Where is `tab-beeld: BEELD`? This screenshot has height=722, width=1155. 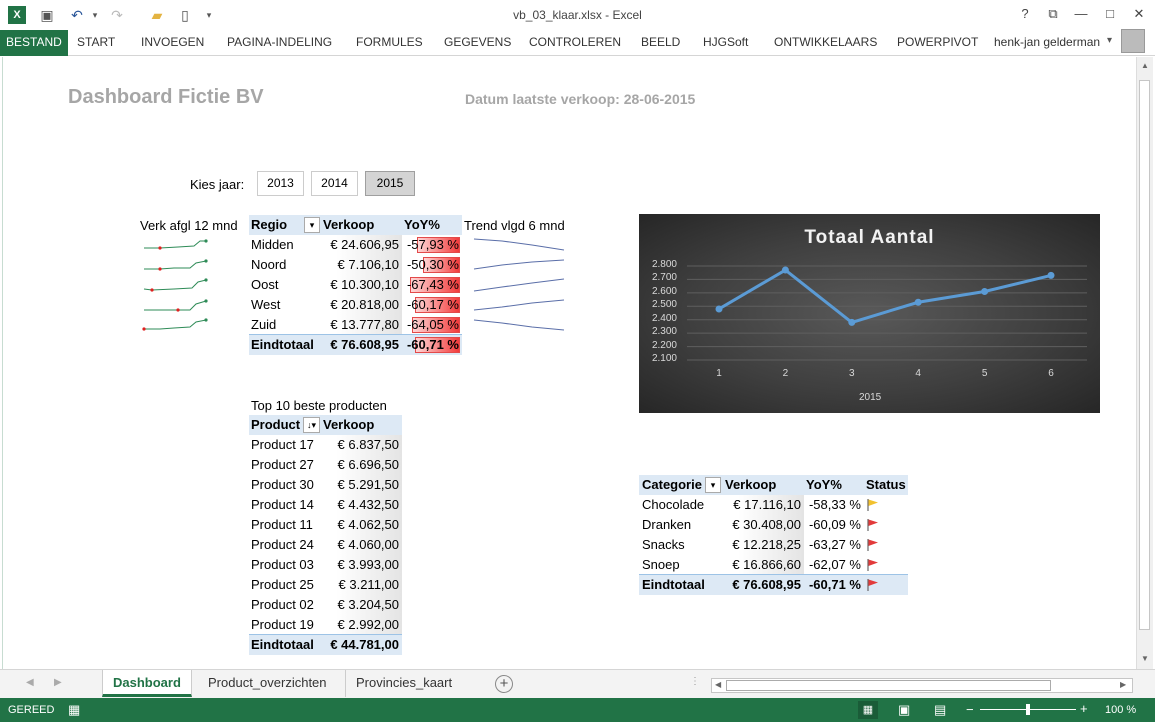 tab-beeld: BEELD is located at coordinates (660, 43).